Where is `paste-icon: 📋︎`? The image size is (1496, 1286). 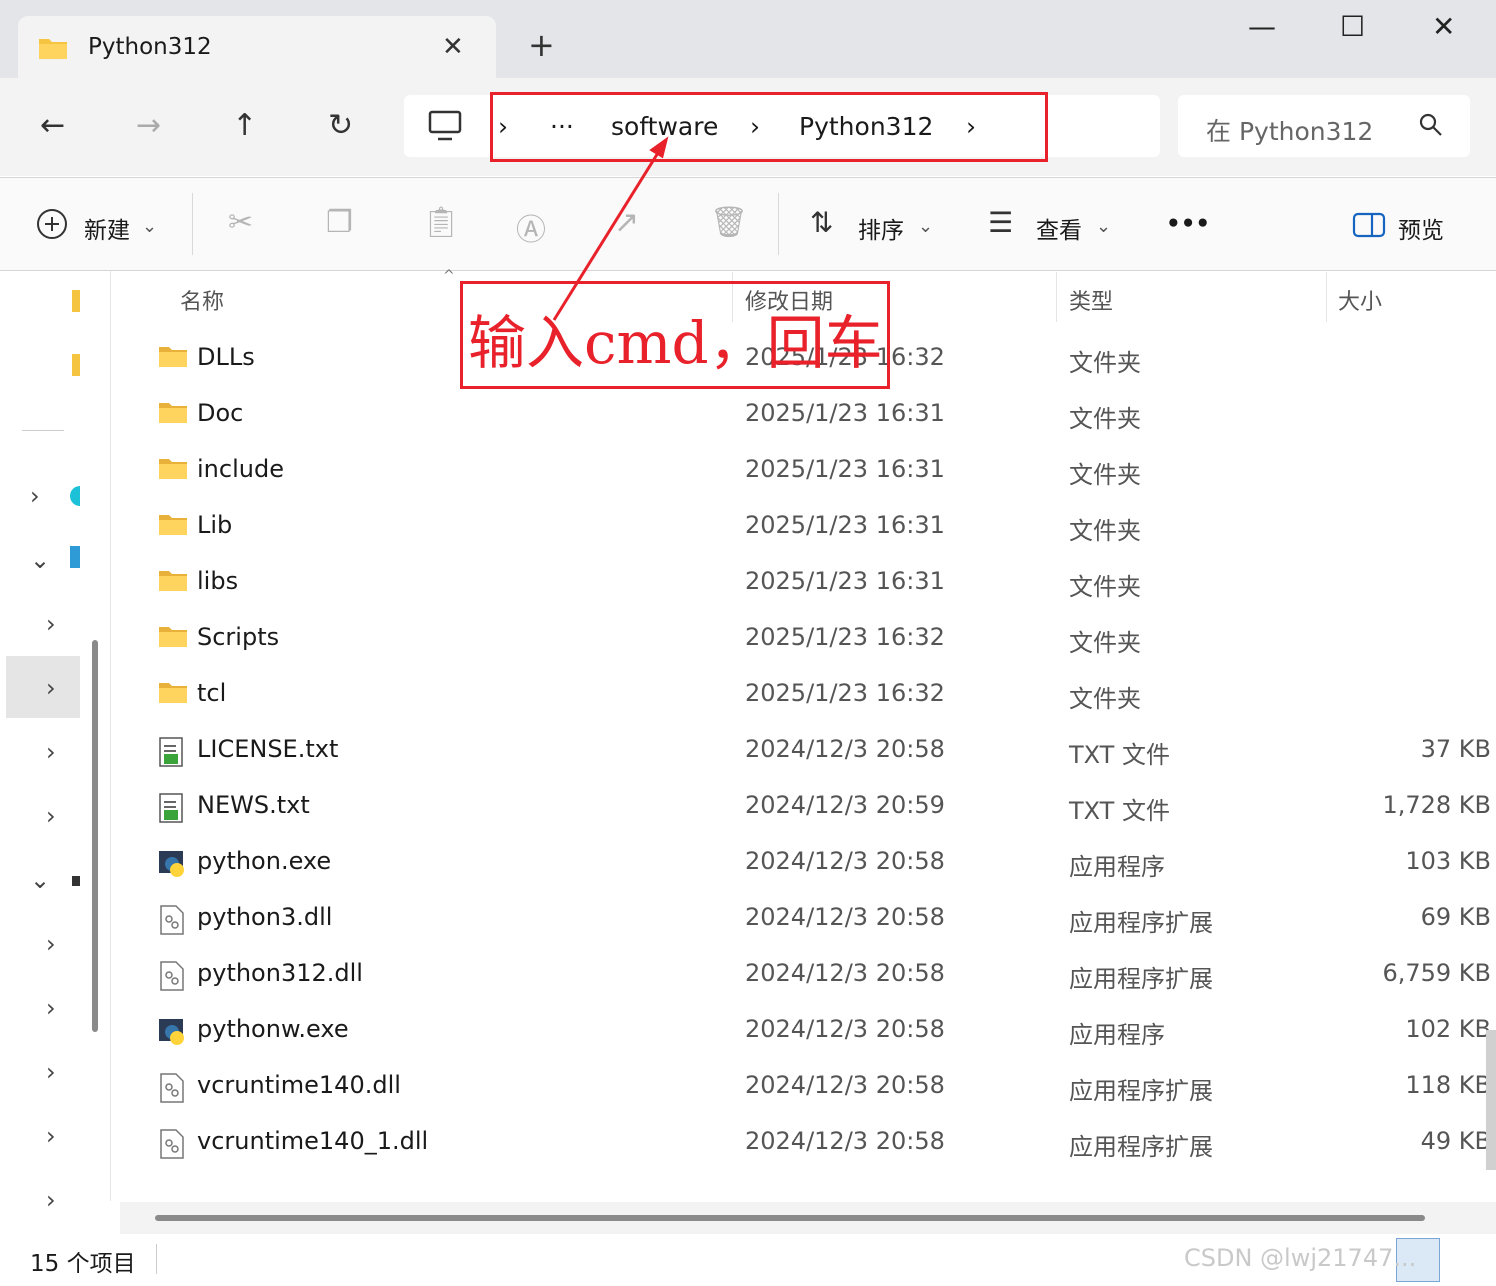
paste-icon: 📋︎ is located at coordinates (441, 222).